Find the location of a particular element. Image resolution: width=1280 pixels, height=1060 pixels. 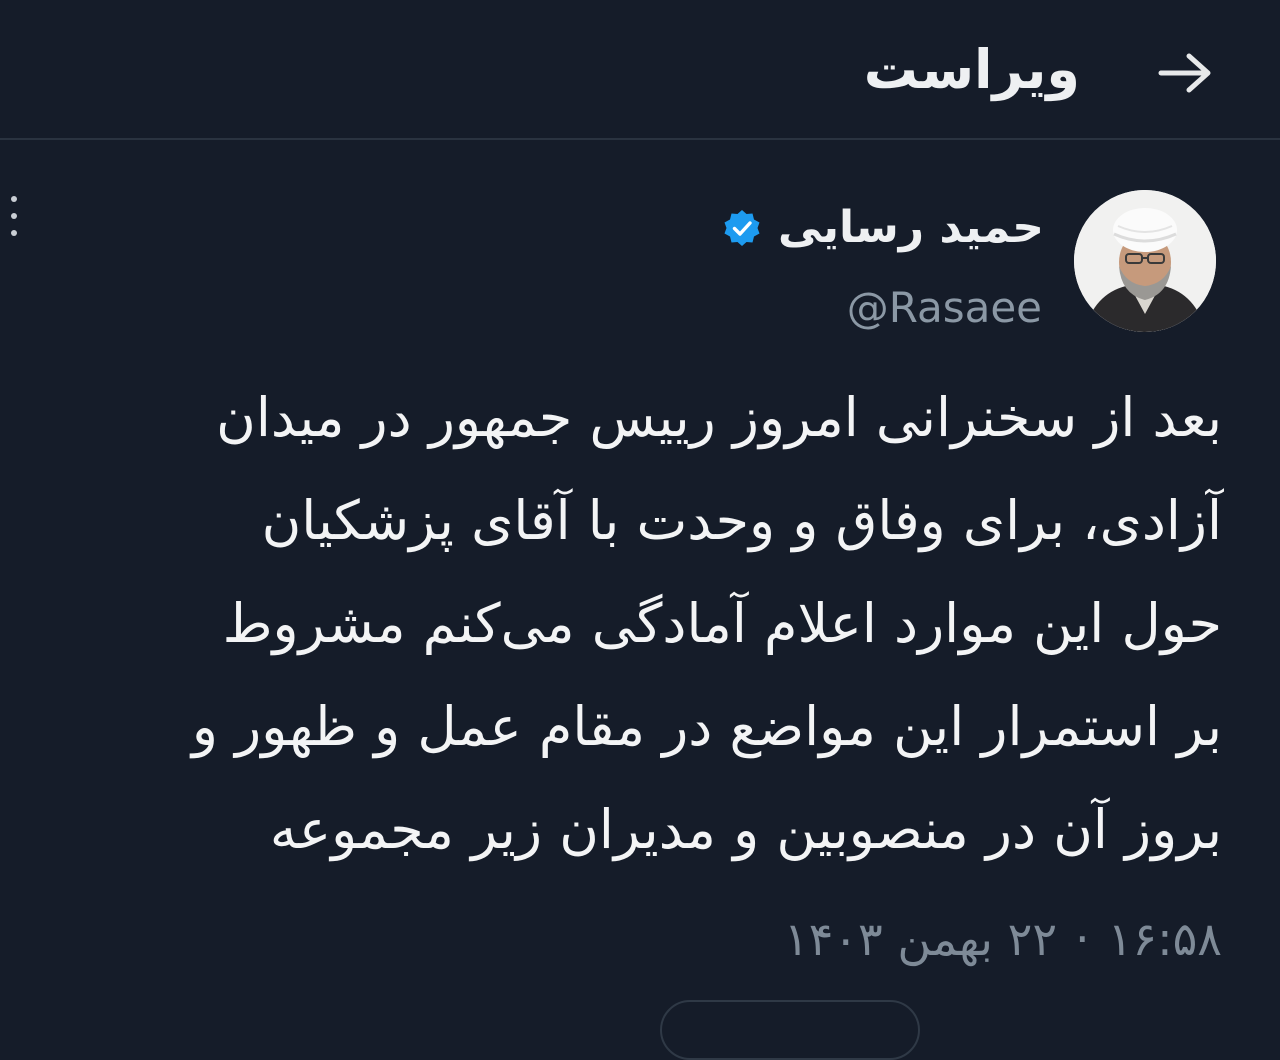

display-name-text: حمید رسایی is located at coordinates (910, 227).